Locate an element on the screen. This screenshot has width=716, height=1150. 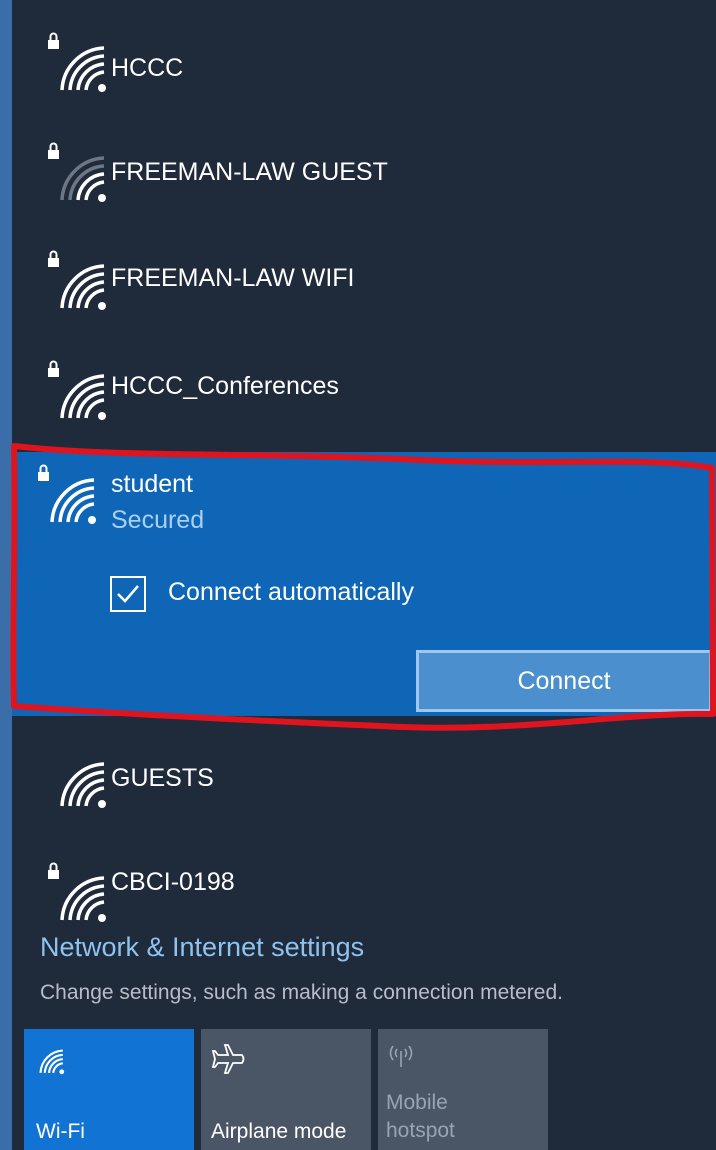
checkmark-icon is located at coordinates (128, 594).